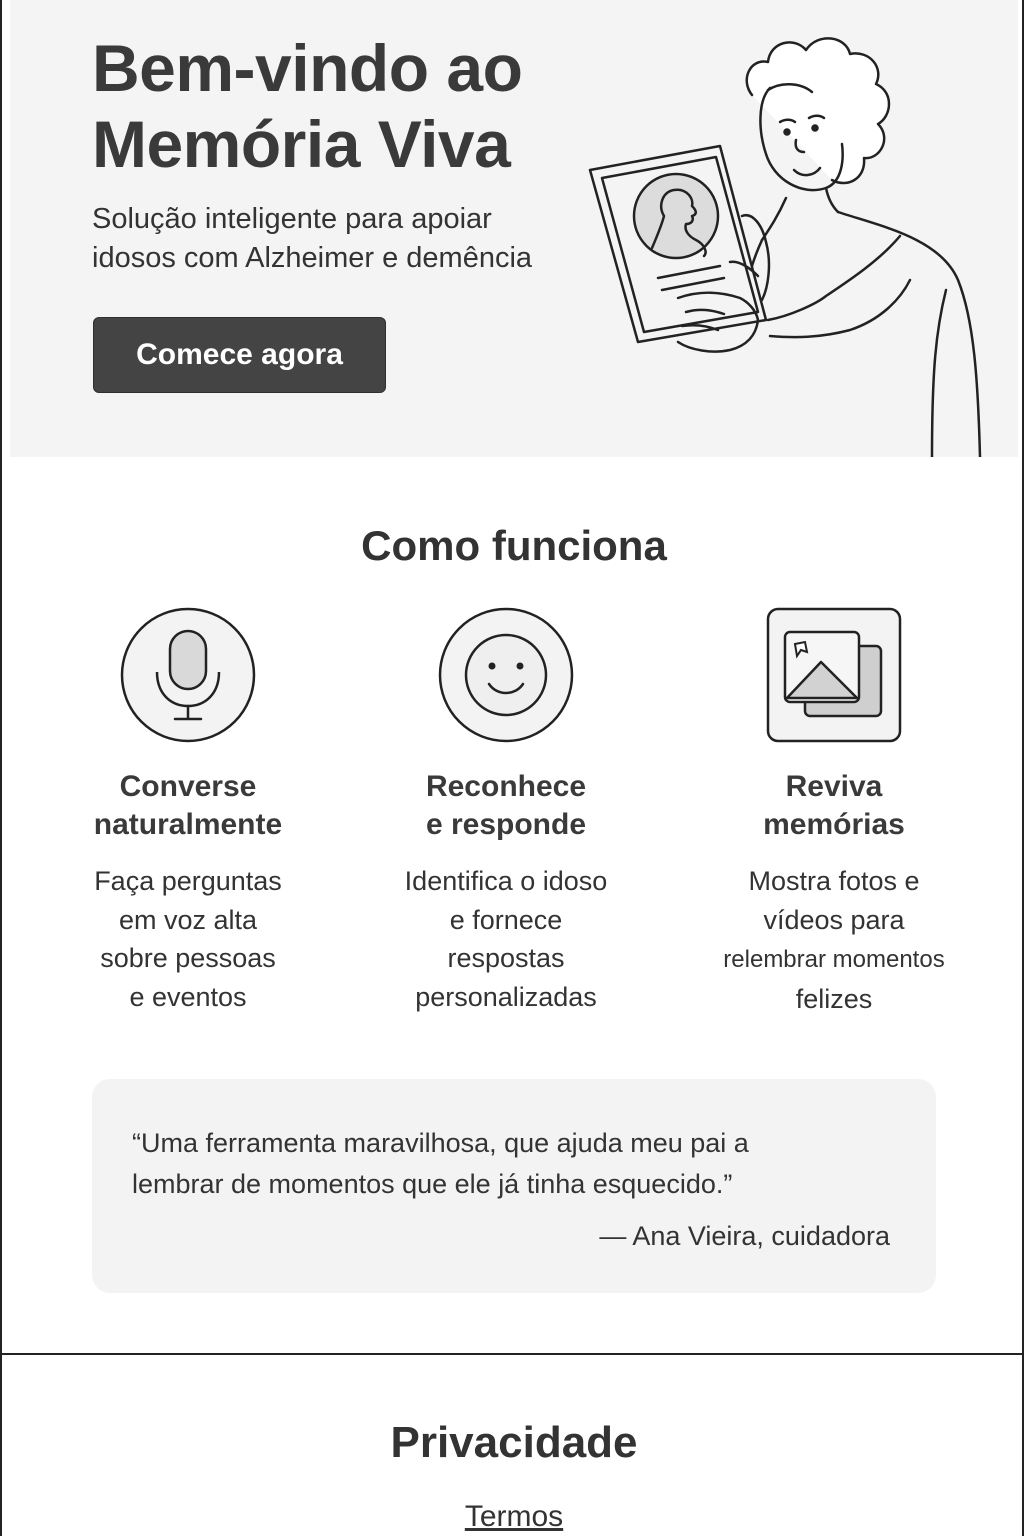 This screenshot has width=1024, height=1536. What do you see at coordinates (506, 675) in the screenshot?
I see `smile-icon` at bounding box center [506, 675].